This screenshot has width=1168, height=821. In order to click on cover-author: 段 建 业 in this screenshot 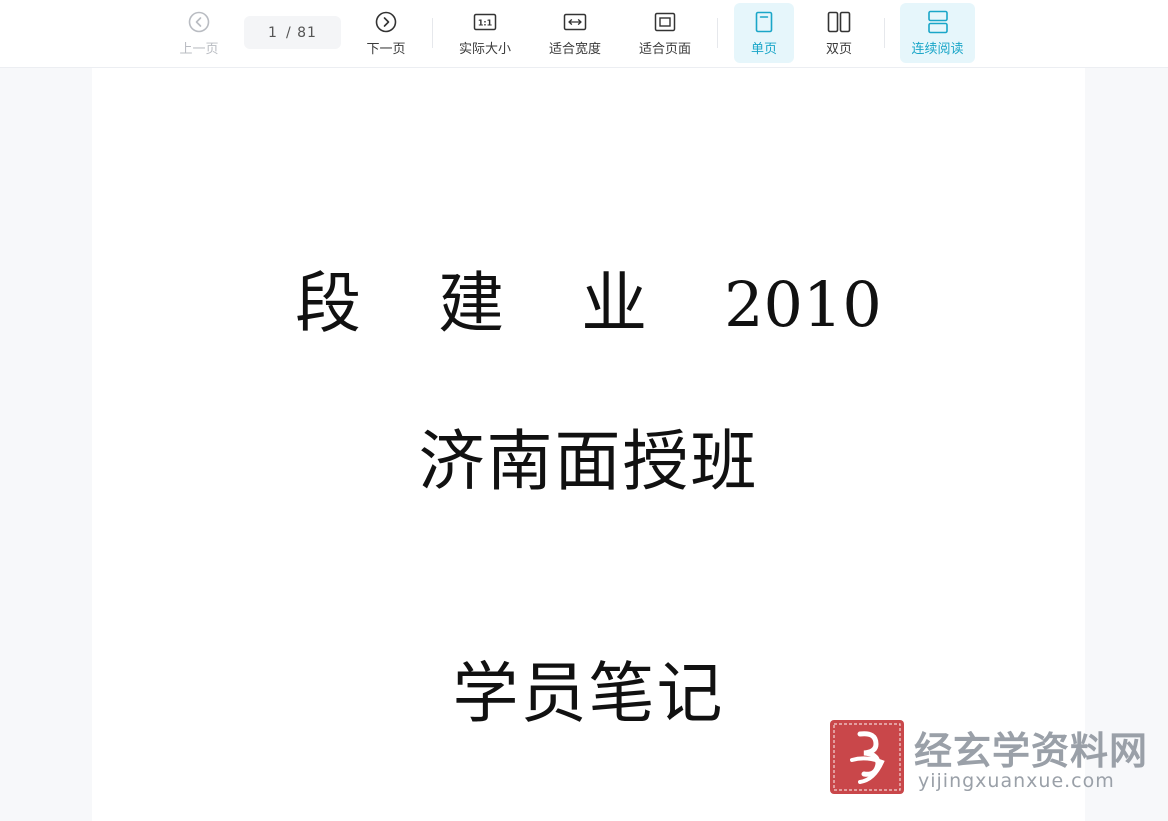, I will do `click(485, 303)`.